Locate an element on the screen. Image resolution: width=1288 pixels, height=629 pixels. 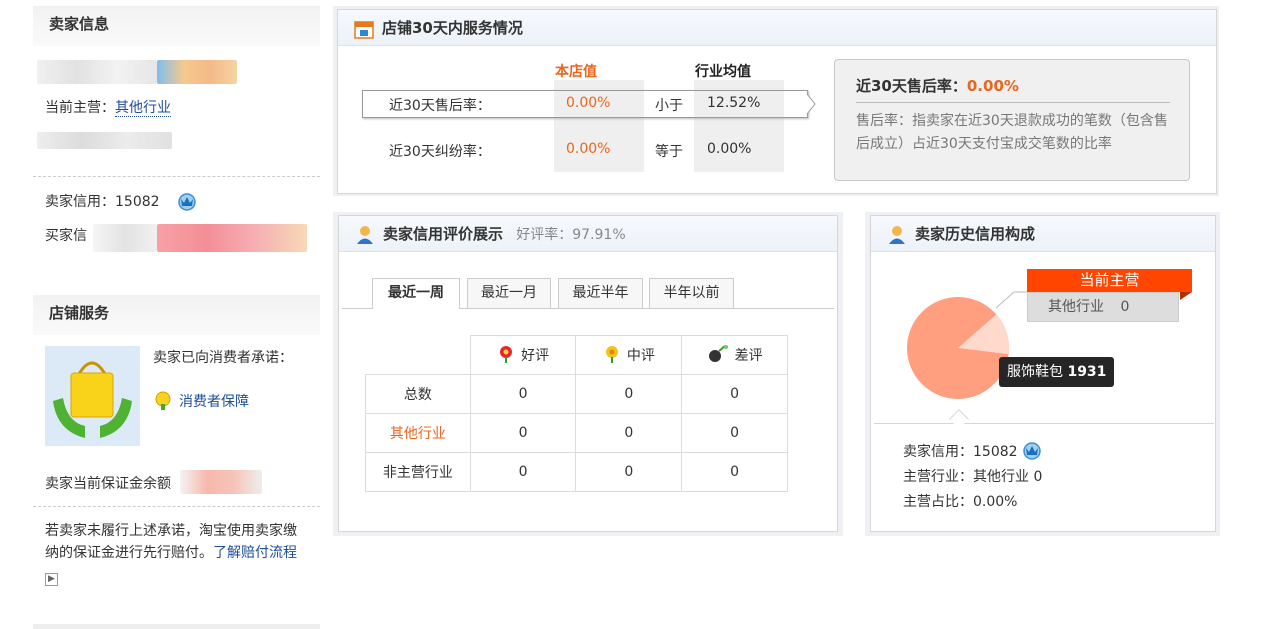
legend-item-label: 其他行业 is located at coordinates (1076, 307).